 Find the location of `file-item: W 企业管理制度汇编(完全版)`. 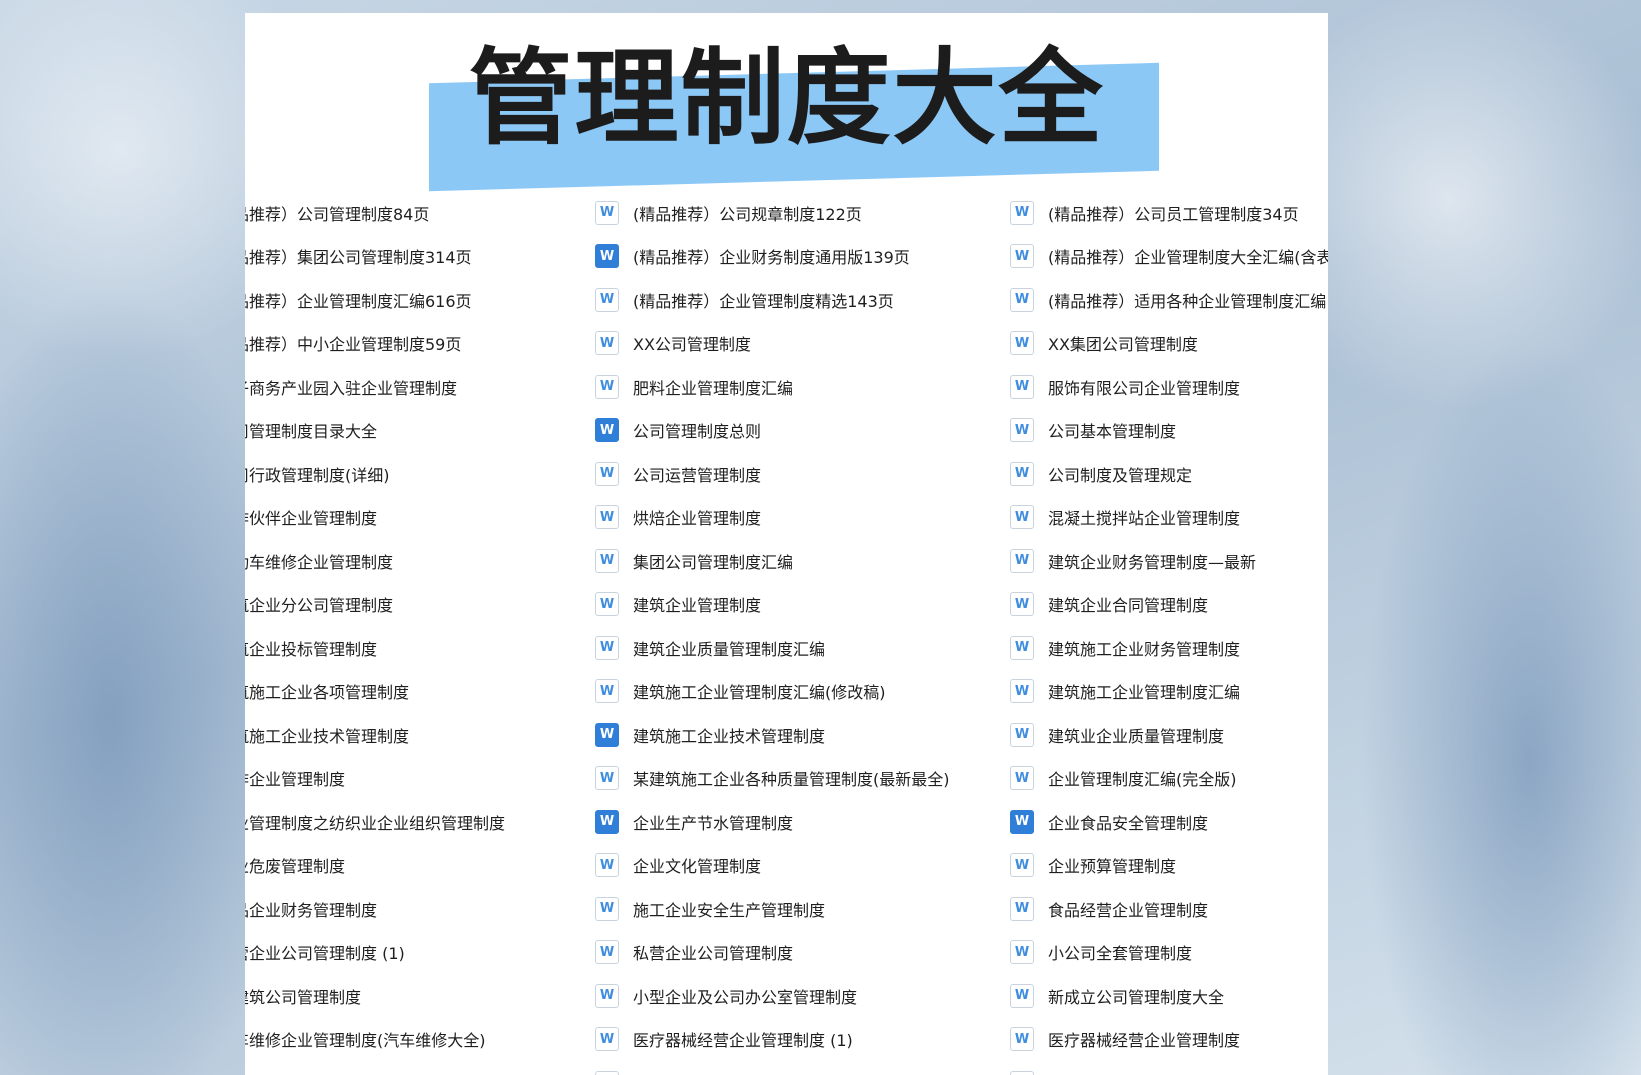

file-item: W 企业管理制度汇编(完全版) is located at coordinates (1169, 781).